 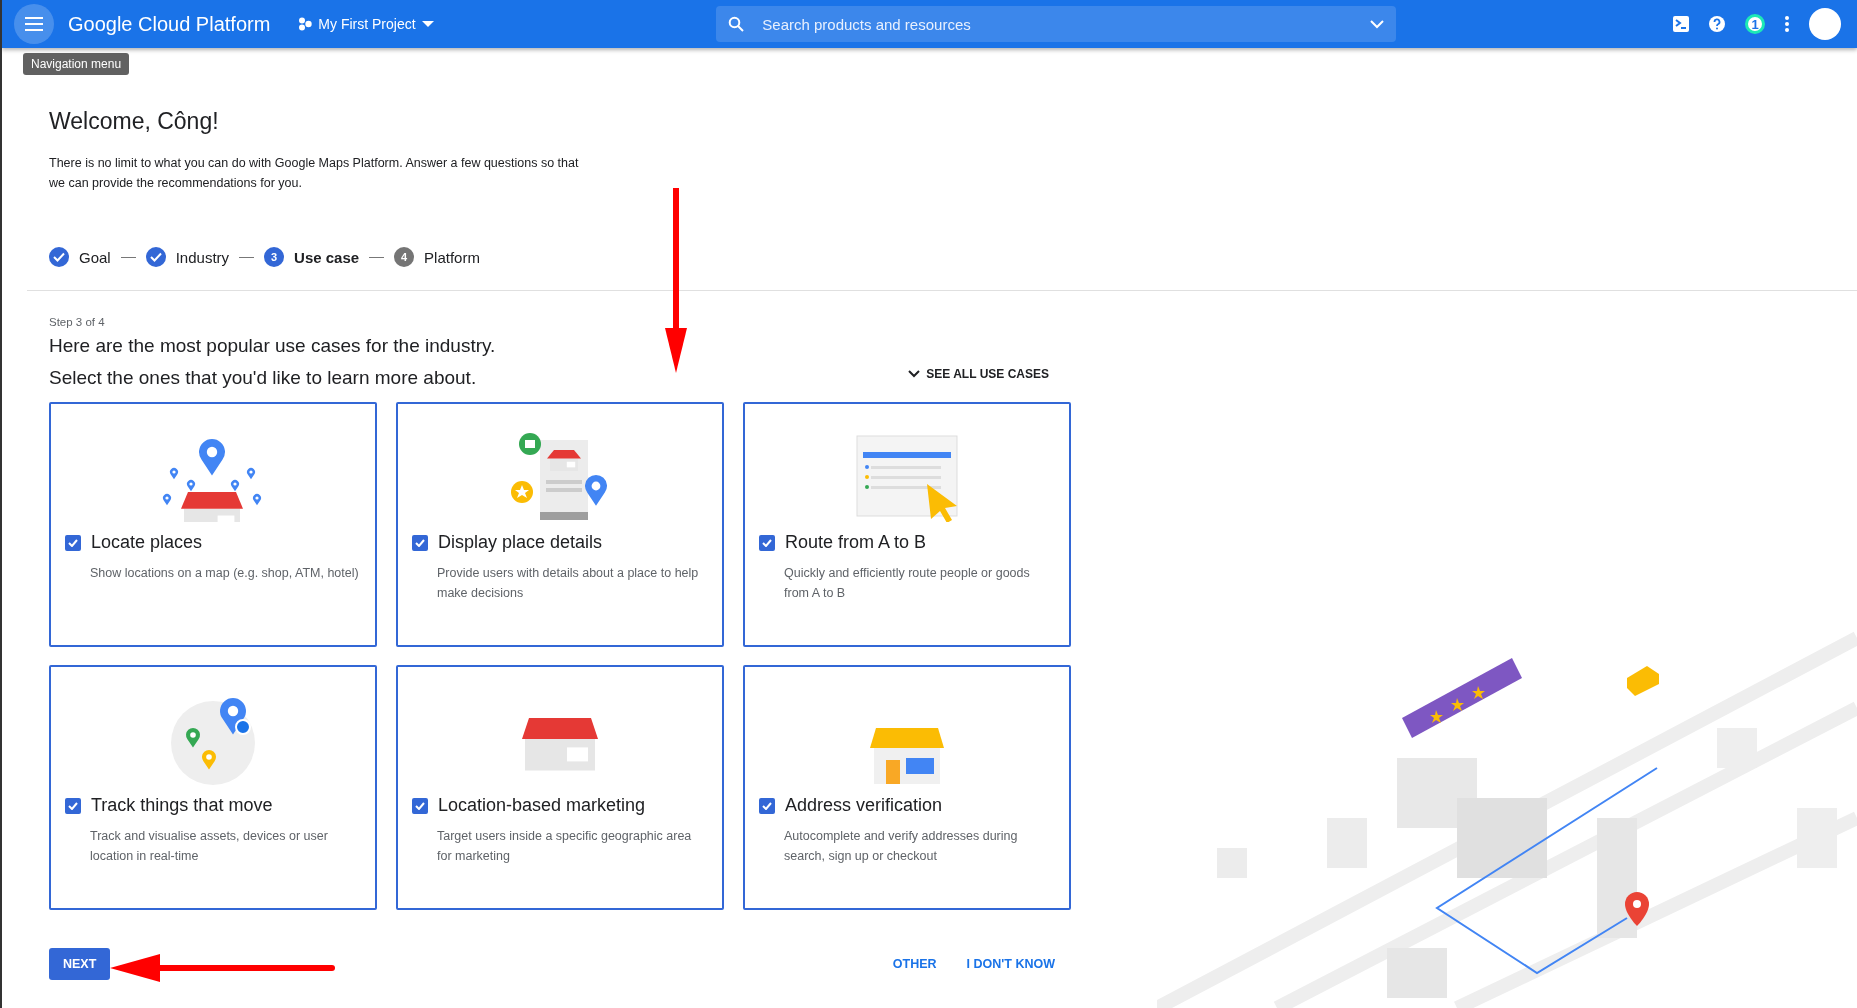 What do you see at coordinates (76, 64) in the screenshot?
I see `tooltip: Navigation menu` at bounding box center [76, 64].